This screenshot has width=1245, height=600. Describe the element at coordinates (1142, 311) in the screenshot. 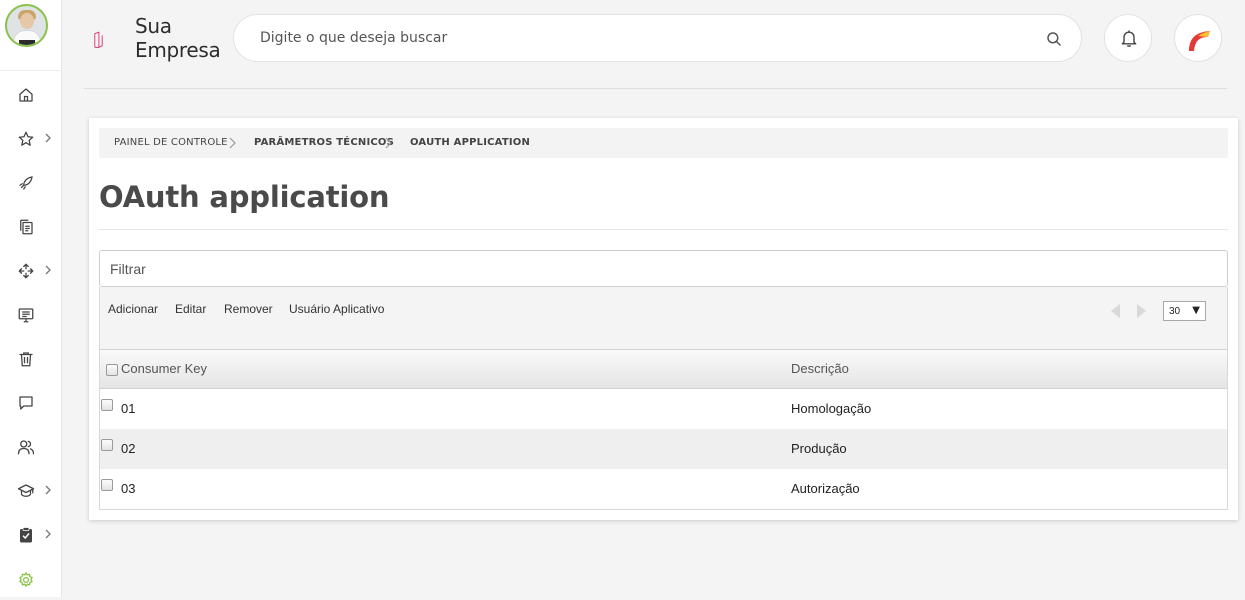

I see `next-page-icon` at that location.